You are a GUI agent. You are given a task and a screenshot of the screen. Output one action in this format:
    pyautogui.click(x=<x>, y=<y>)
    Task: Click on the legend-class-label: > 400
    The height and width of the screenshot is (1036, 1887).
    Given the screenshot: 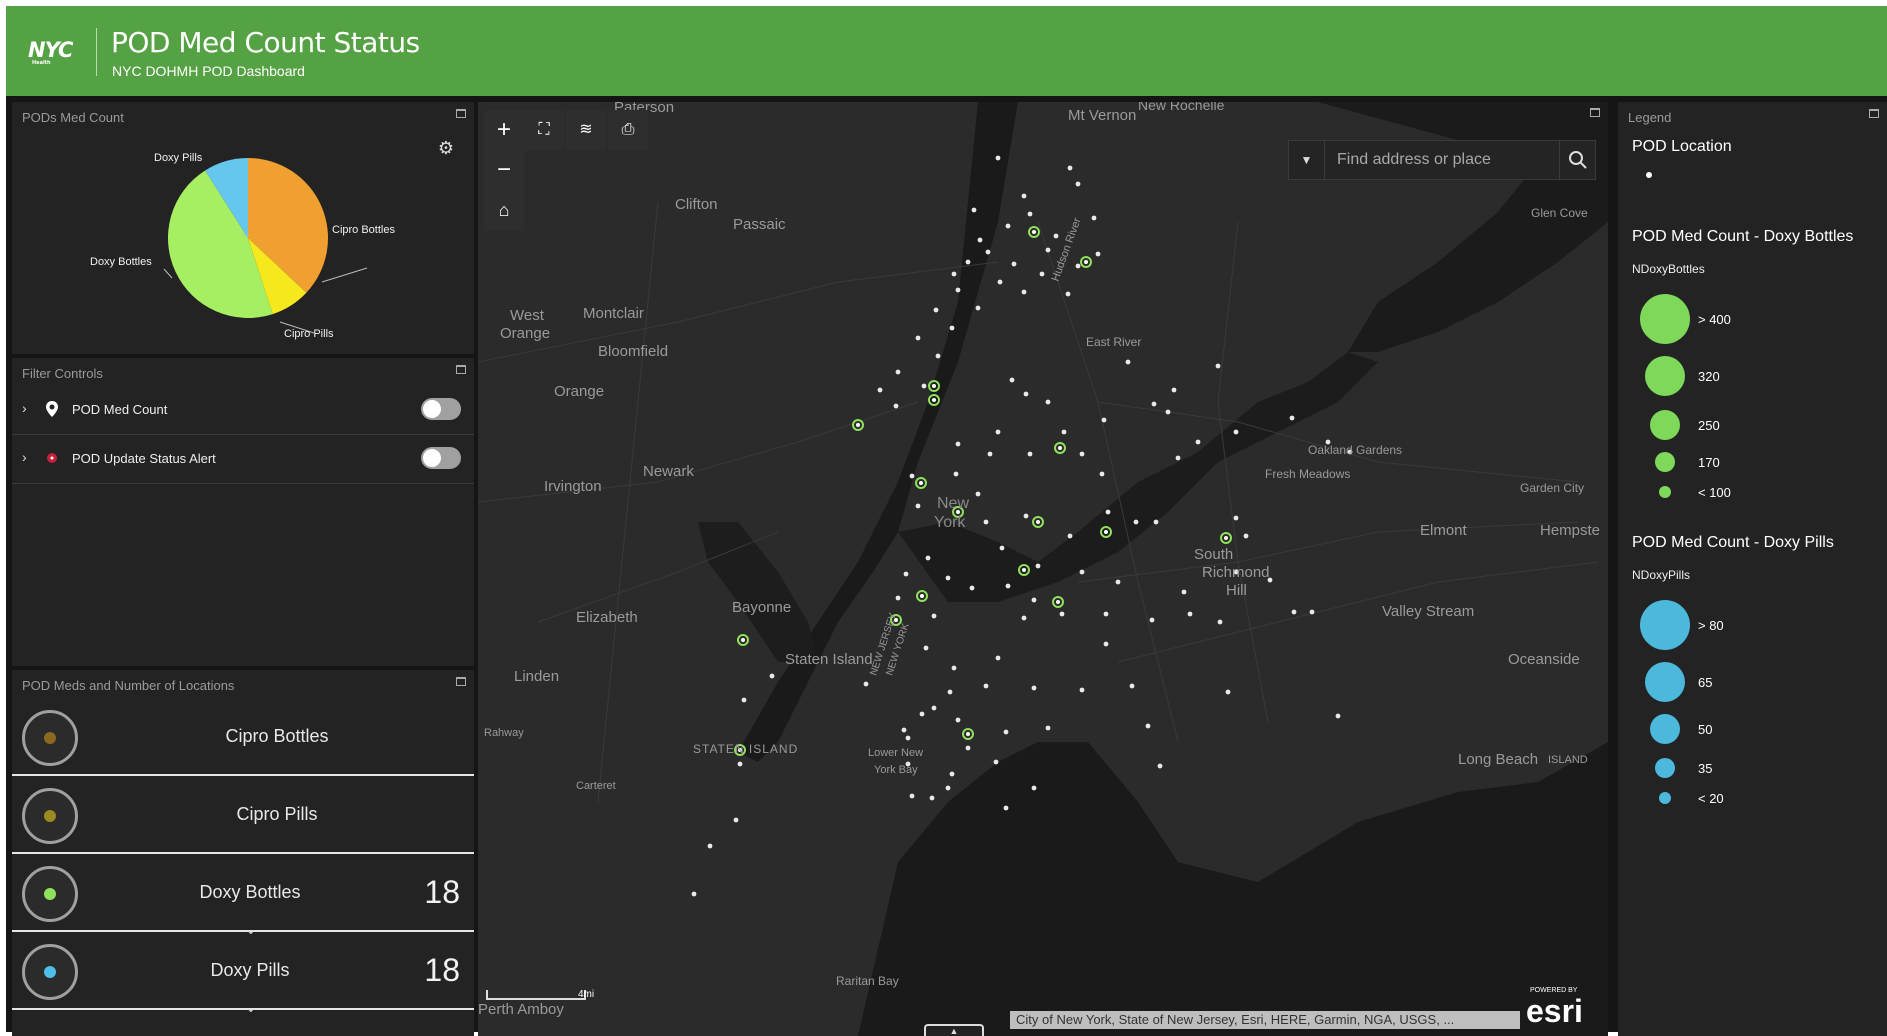 What is the action you would take?
    pyautogui.click(x=1714, y=319)
    